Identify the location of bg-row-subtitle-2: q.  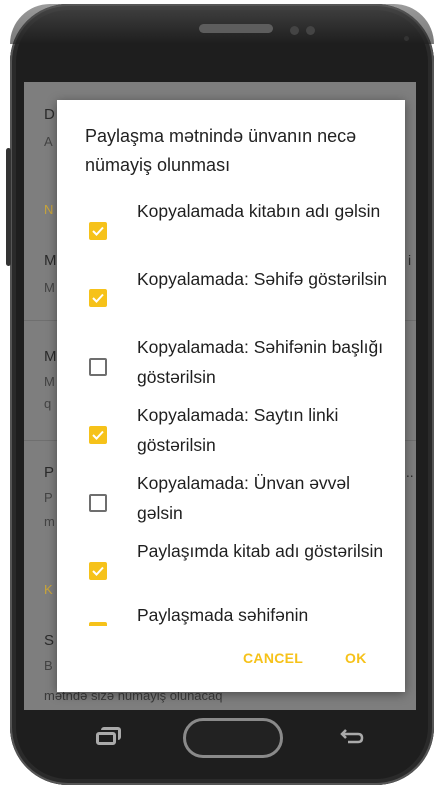
(48, 403).